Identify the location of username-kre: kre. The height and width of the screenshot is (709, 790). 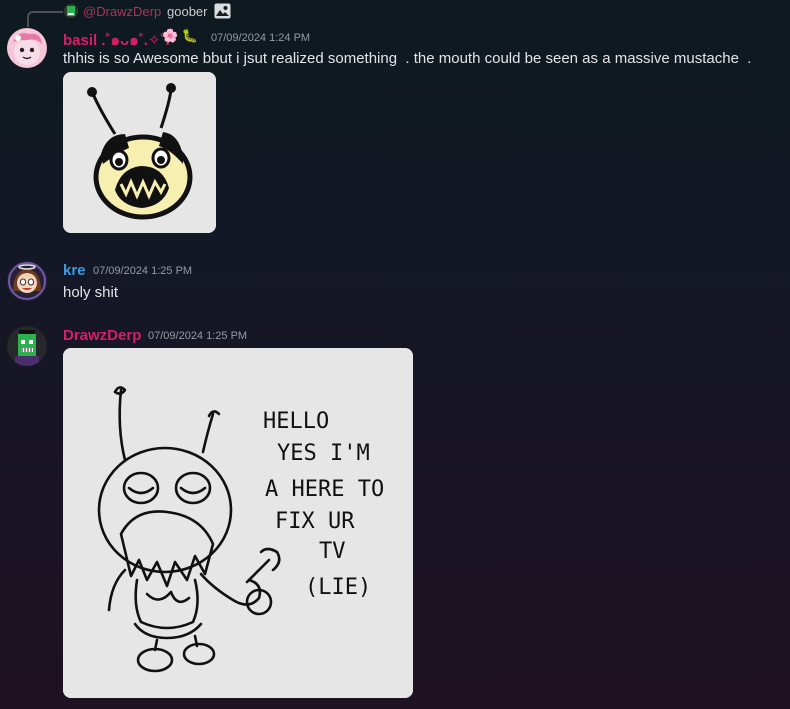
(74, 270).